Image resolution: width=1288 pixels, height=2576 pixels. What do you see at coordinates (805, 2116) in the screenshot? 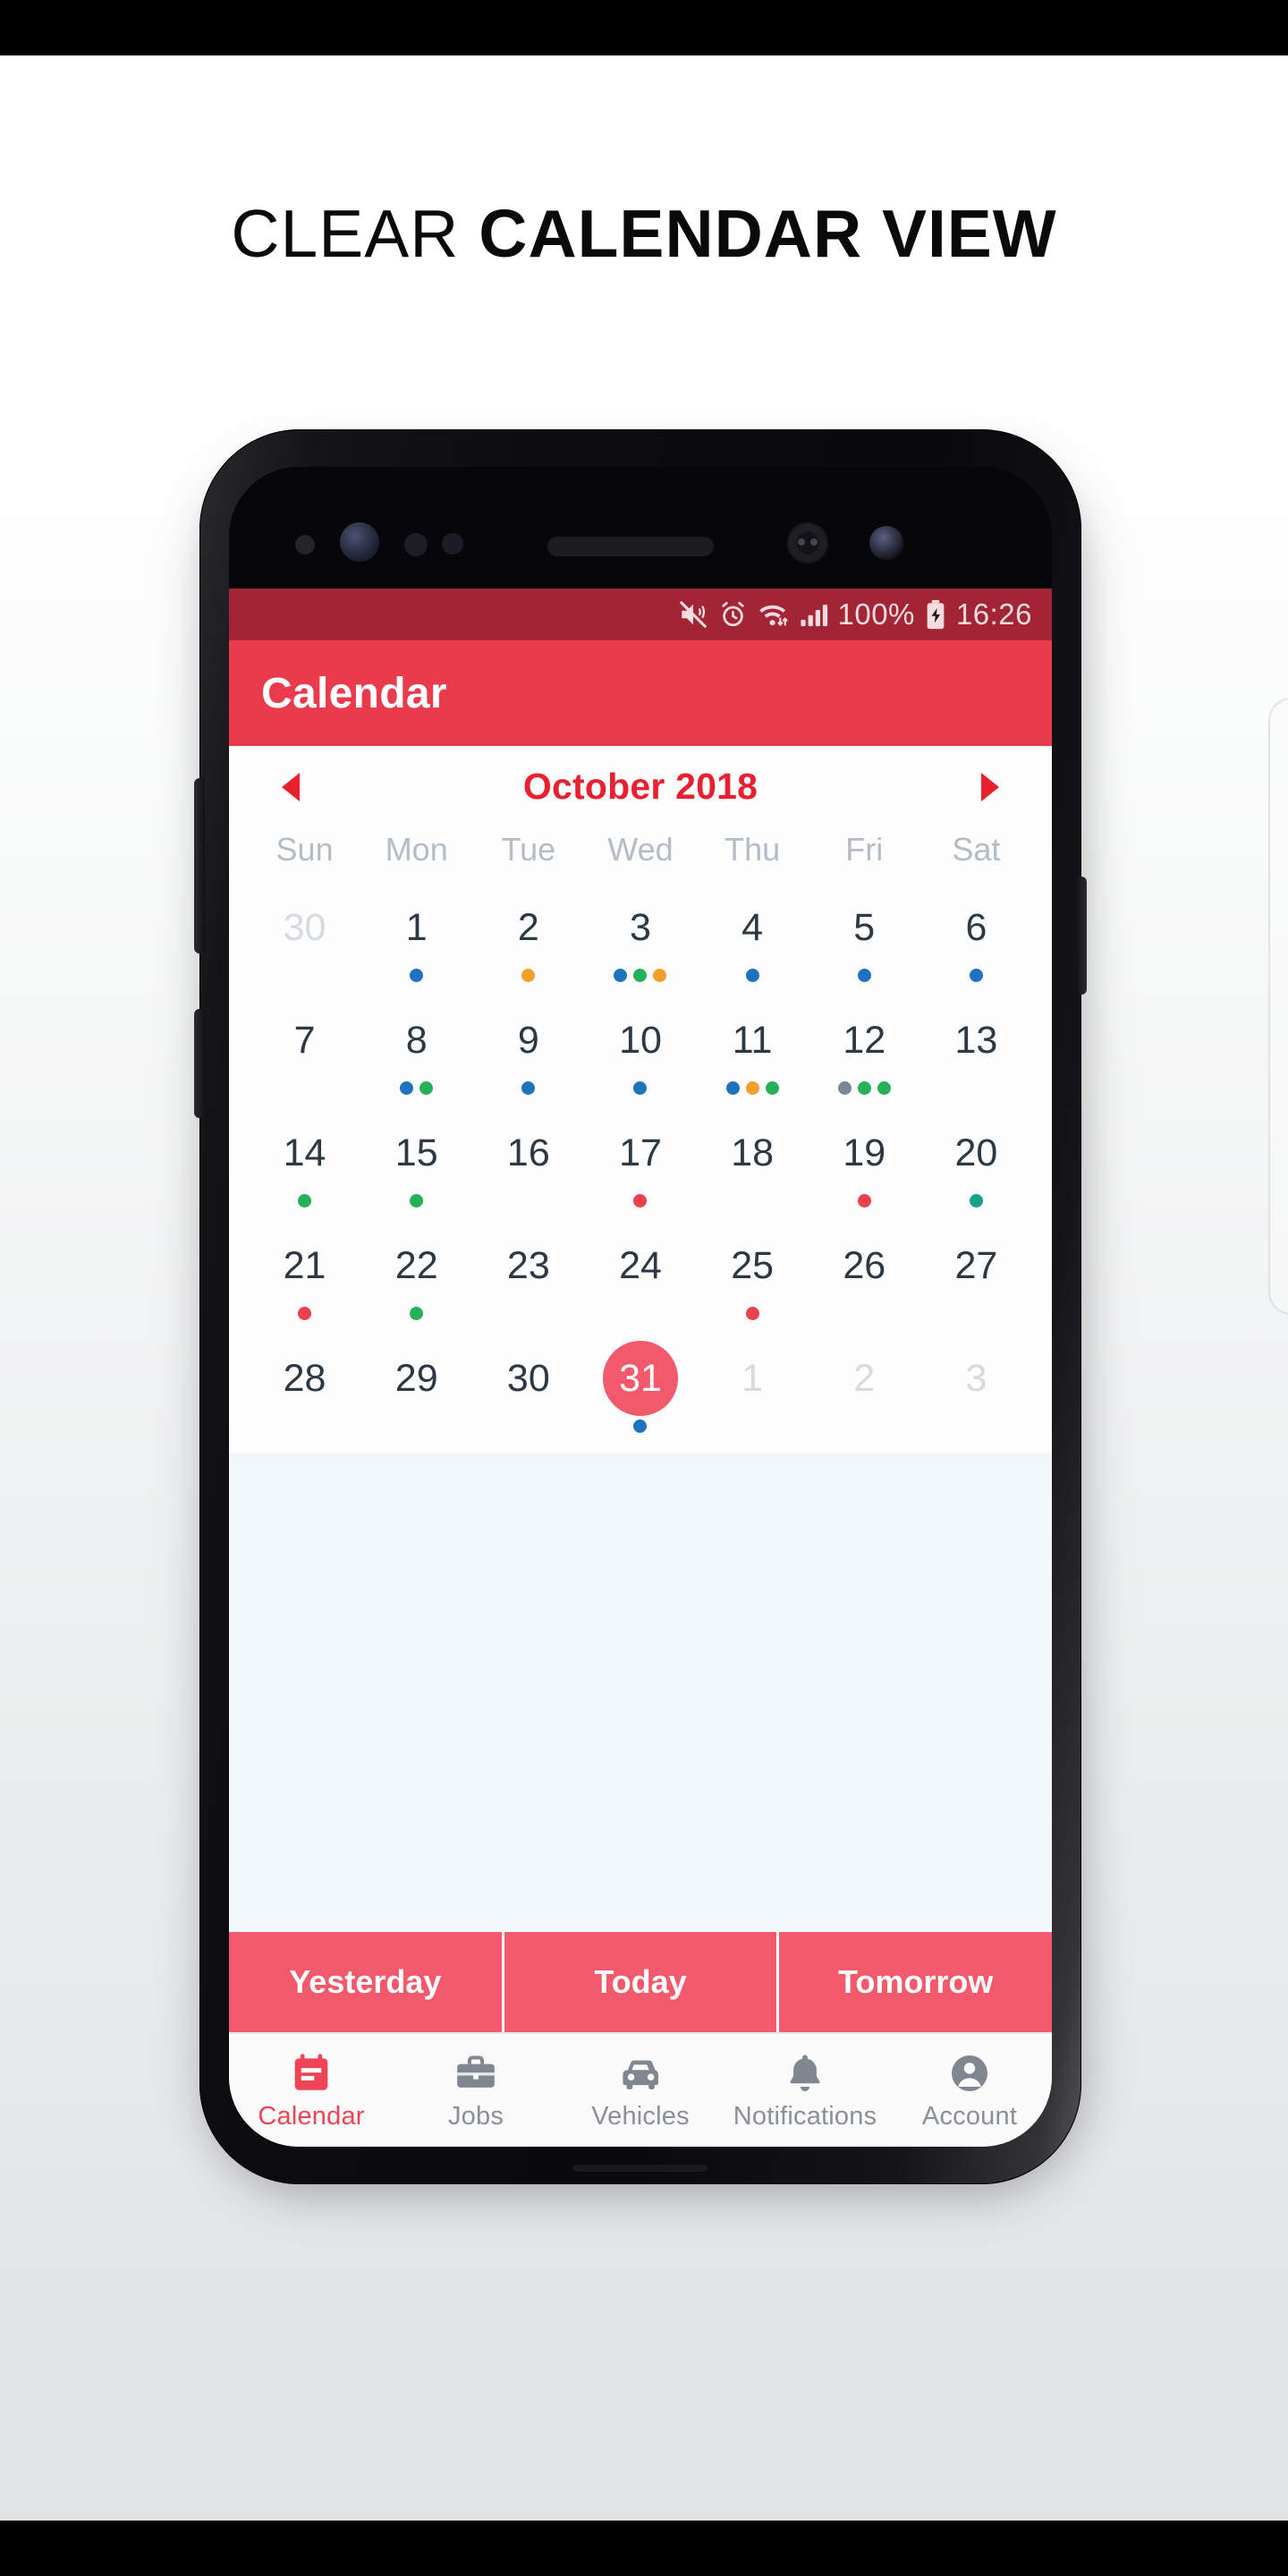
I see `nav-label-notifications: Notifications` at bounding box center [805, 2116].